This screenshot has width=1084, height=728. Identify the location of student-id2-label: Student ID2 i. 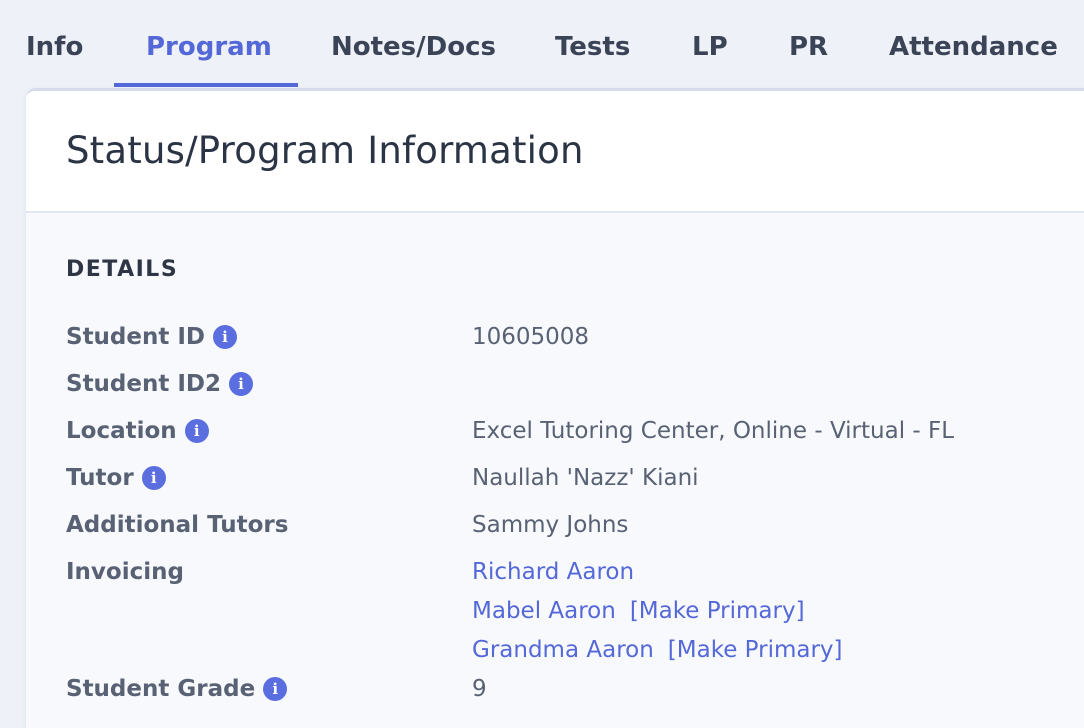
(160, 384).